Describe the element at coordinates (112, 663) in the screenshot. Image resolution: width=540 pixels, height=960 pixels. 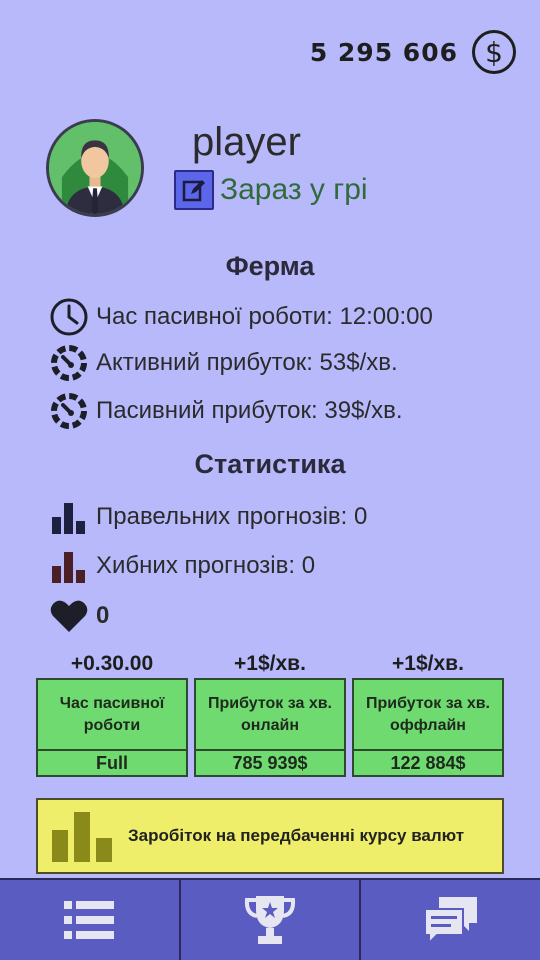
I see `upgrade-bonus: +0.30.00` at that location.